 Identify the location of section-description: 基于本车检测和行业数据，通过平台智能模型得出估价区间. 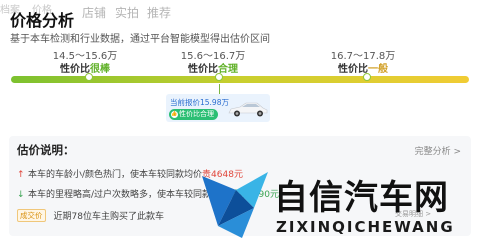
(140, 39).